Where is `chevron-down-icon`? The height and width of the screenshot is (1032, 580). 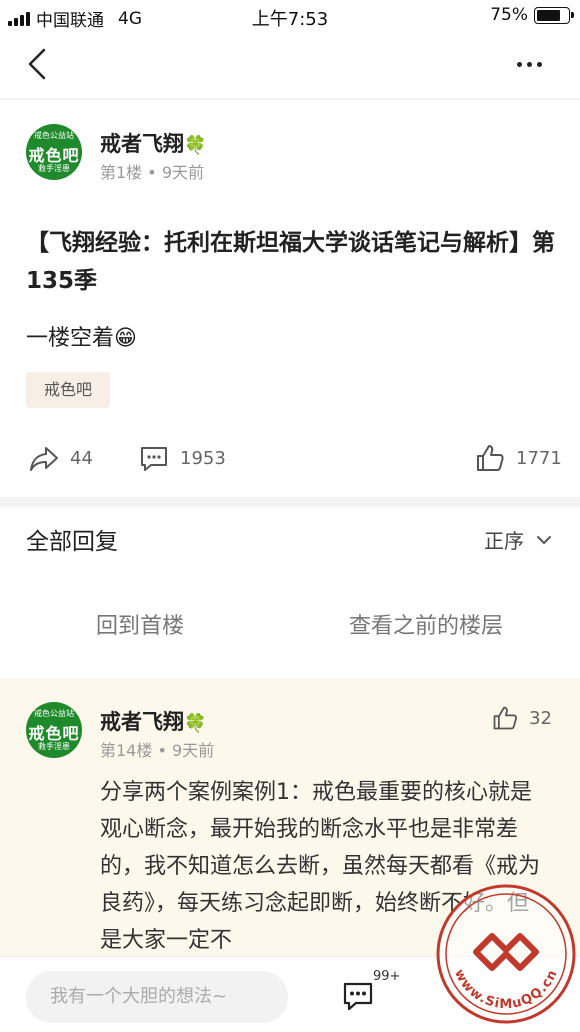
chevron-down-icon is located at coordinates (544, 539).